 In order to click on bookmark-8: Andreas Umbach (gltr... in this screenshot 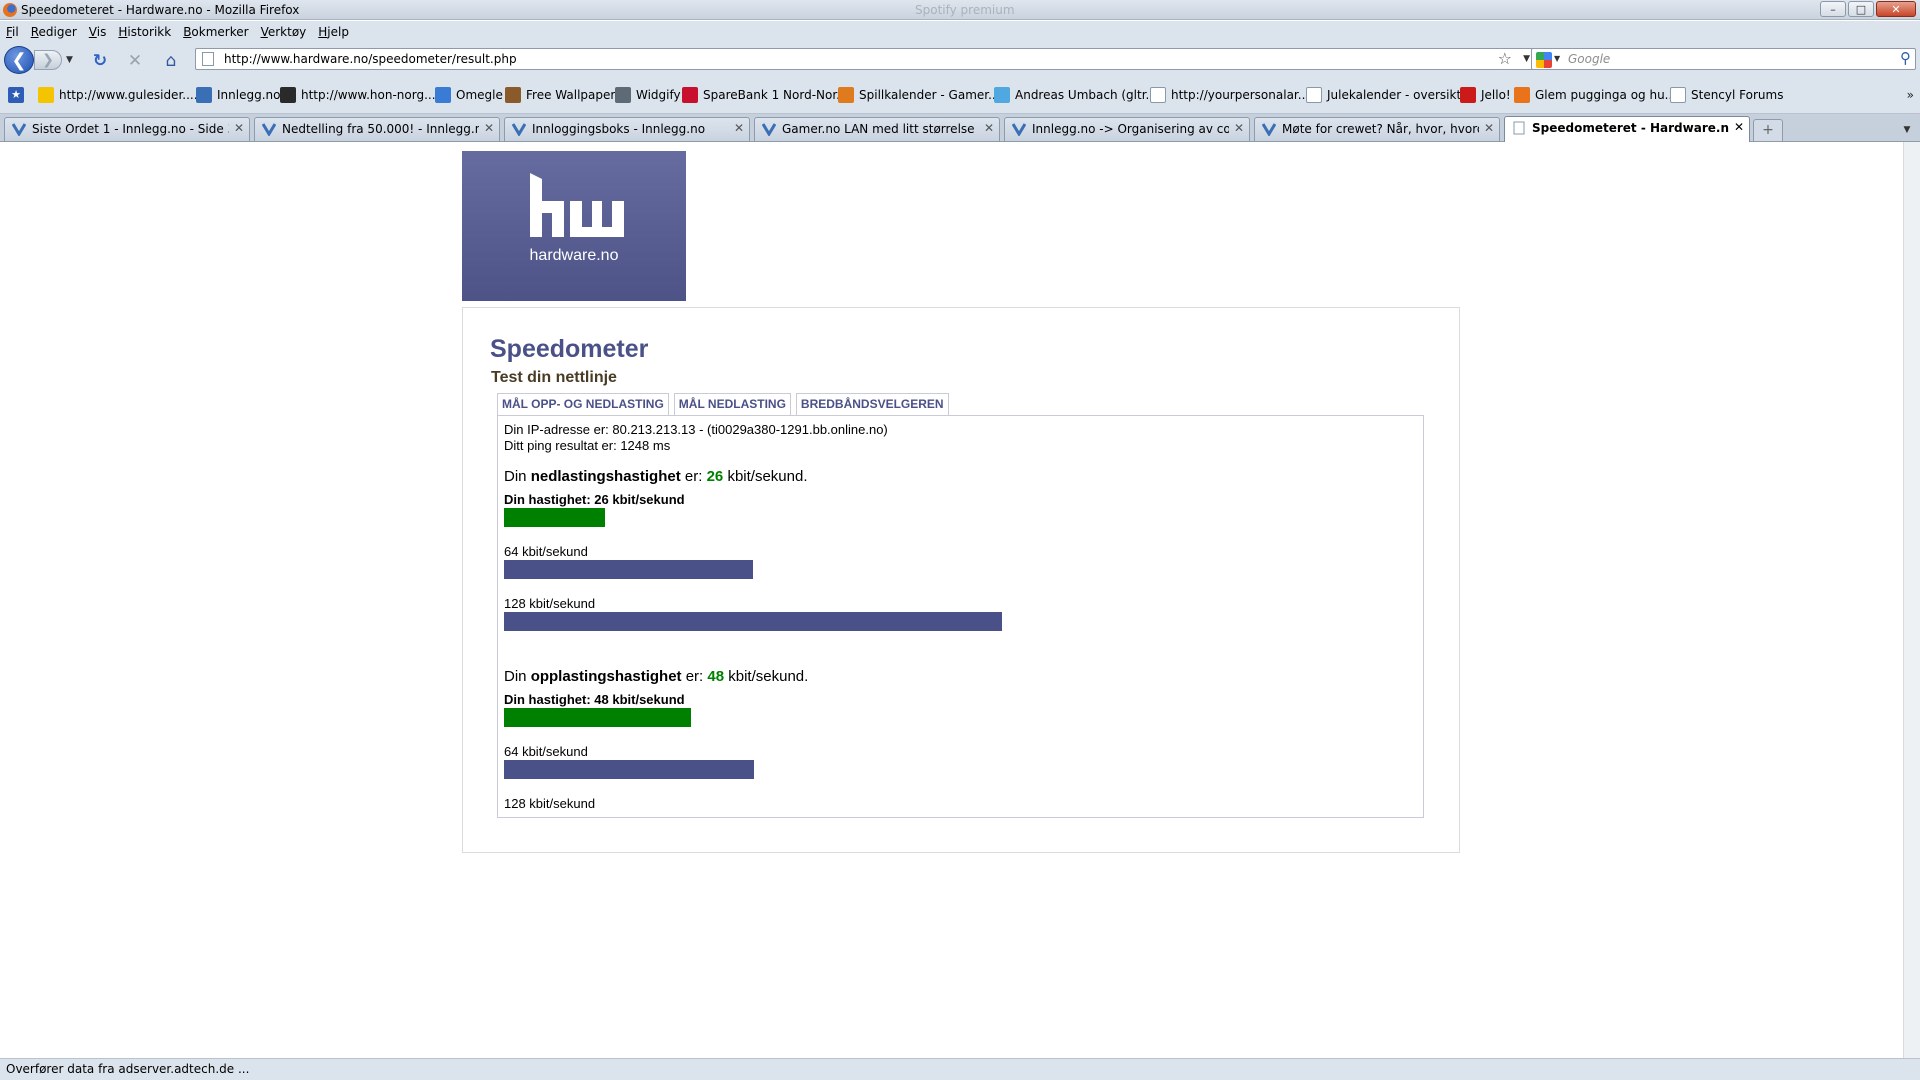, I will do `click(1075, 95)`.